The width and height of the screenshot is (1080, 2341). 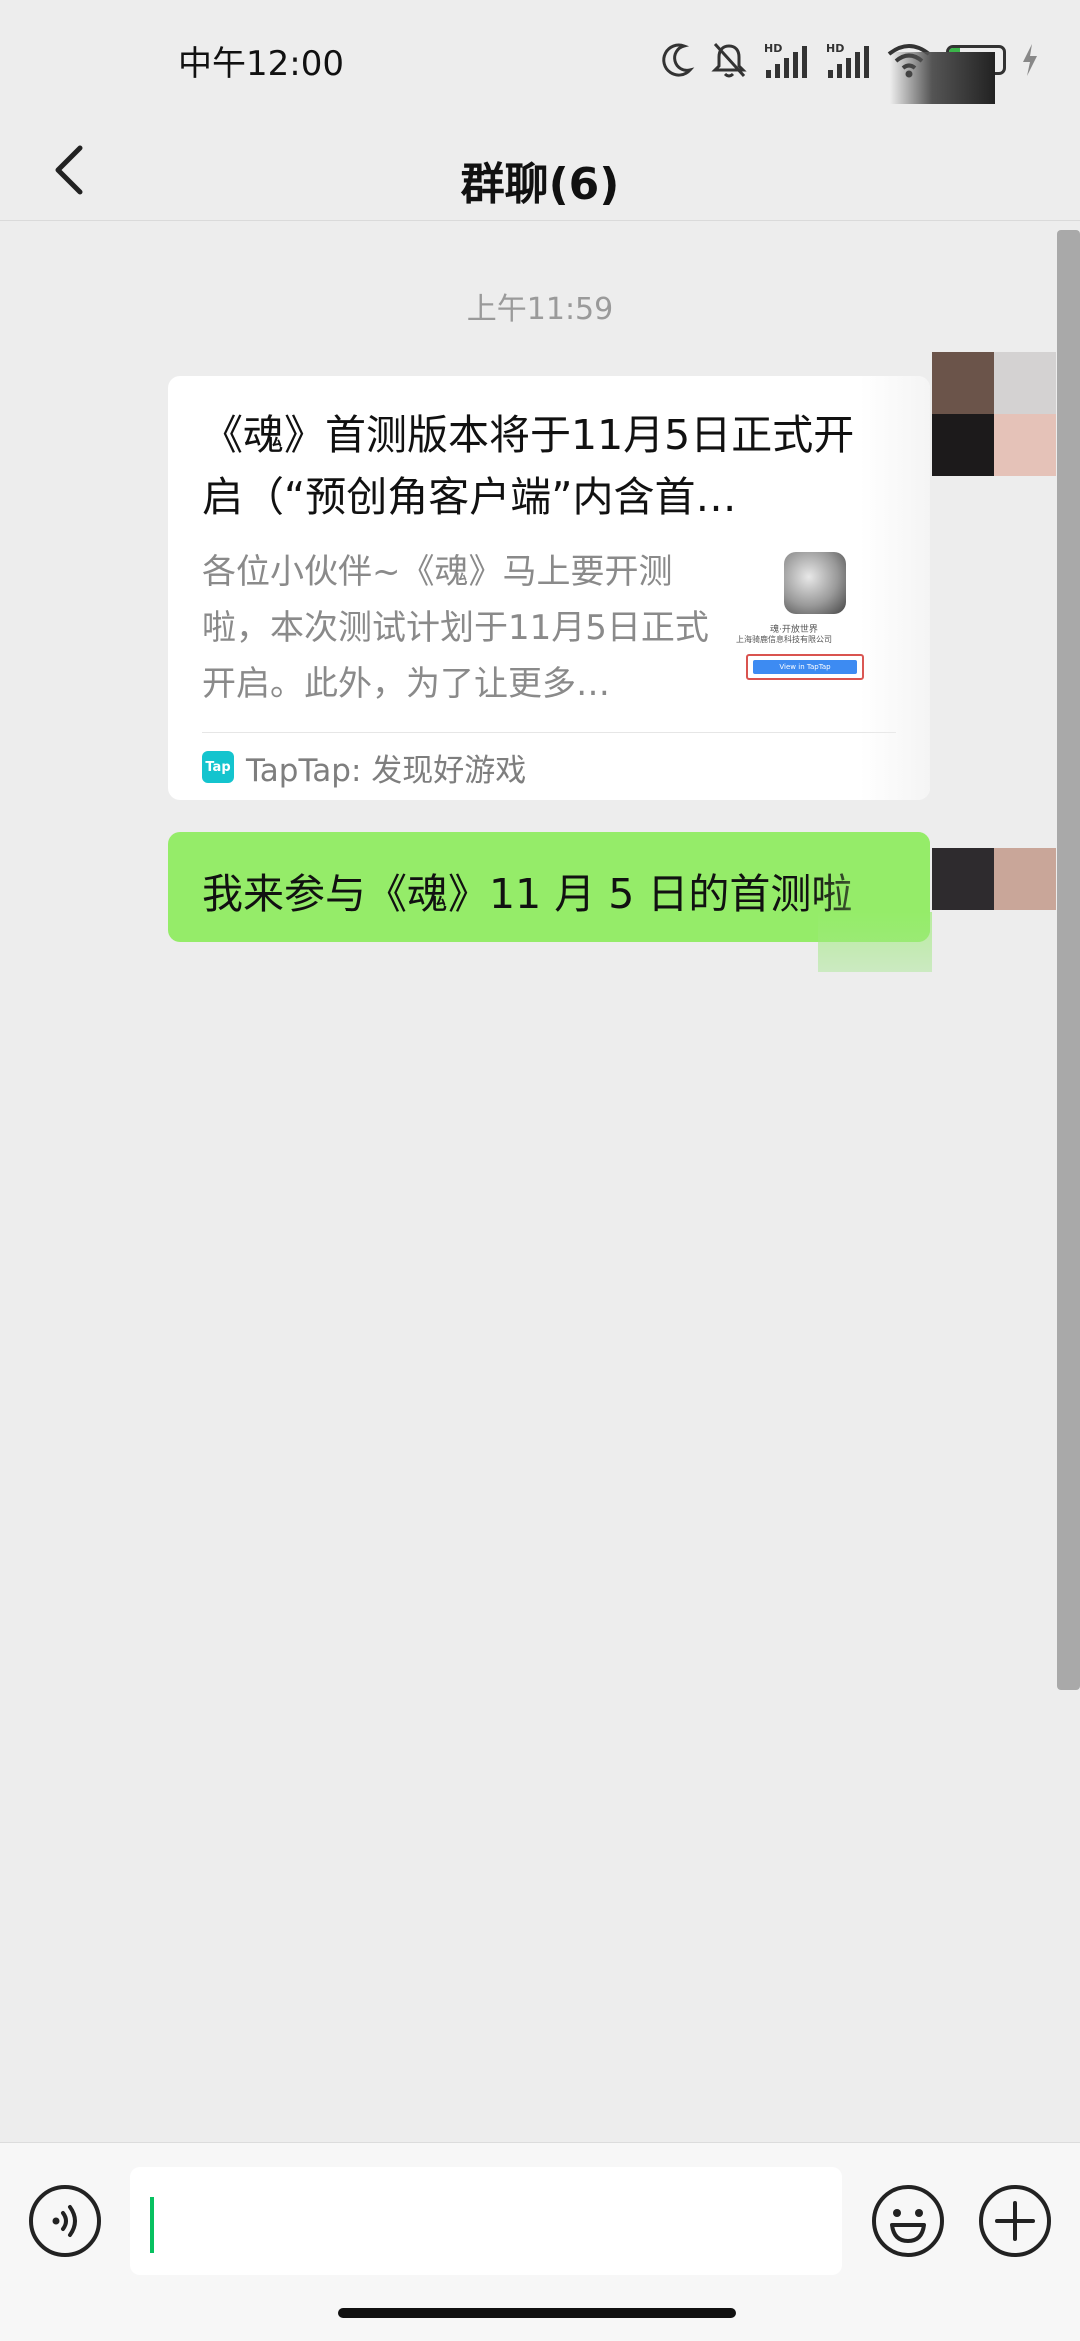 I want to click on text-caret, so click(x=152, y=2225).